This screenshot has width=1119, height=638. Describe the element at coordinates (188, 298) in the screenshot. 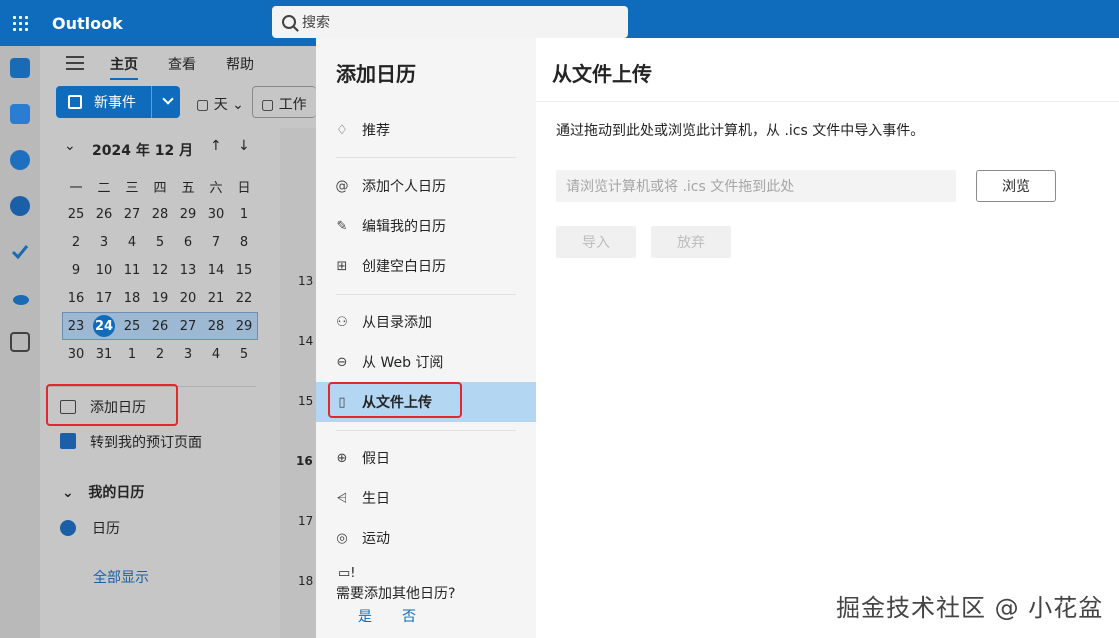

I see `day-cell: 20` at that location.